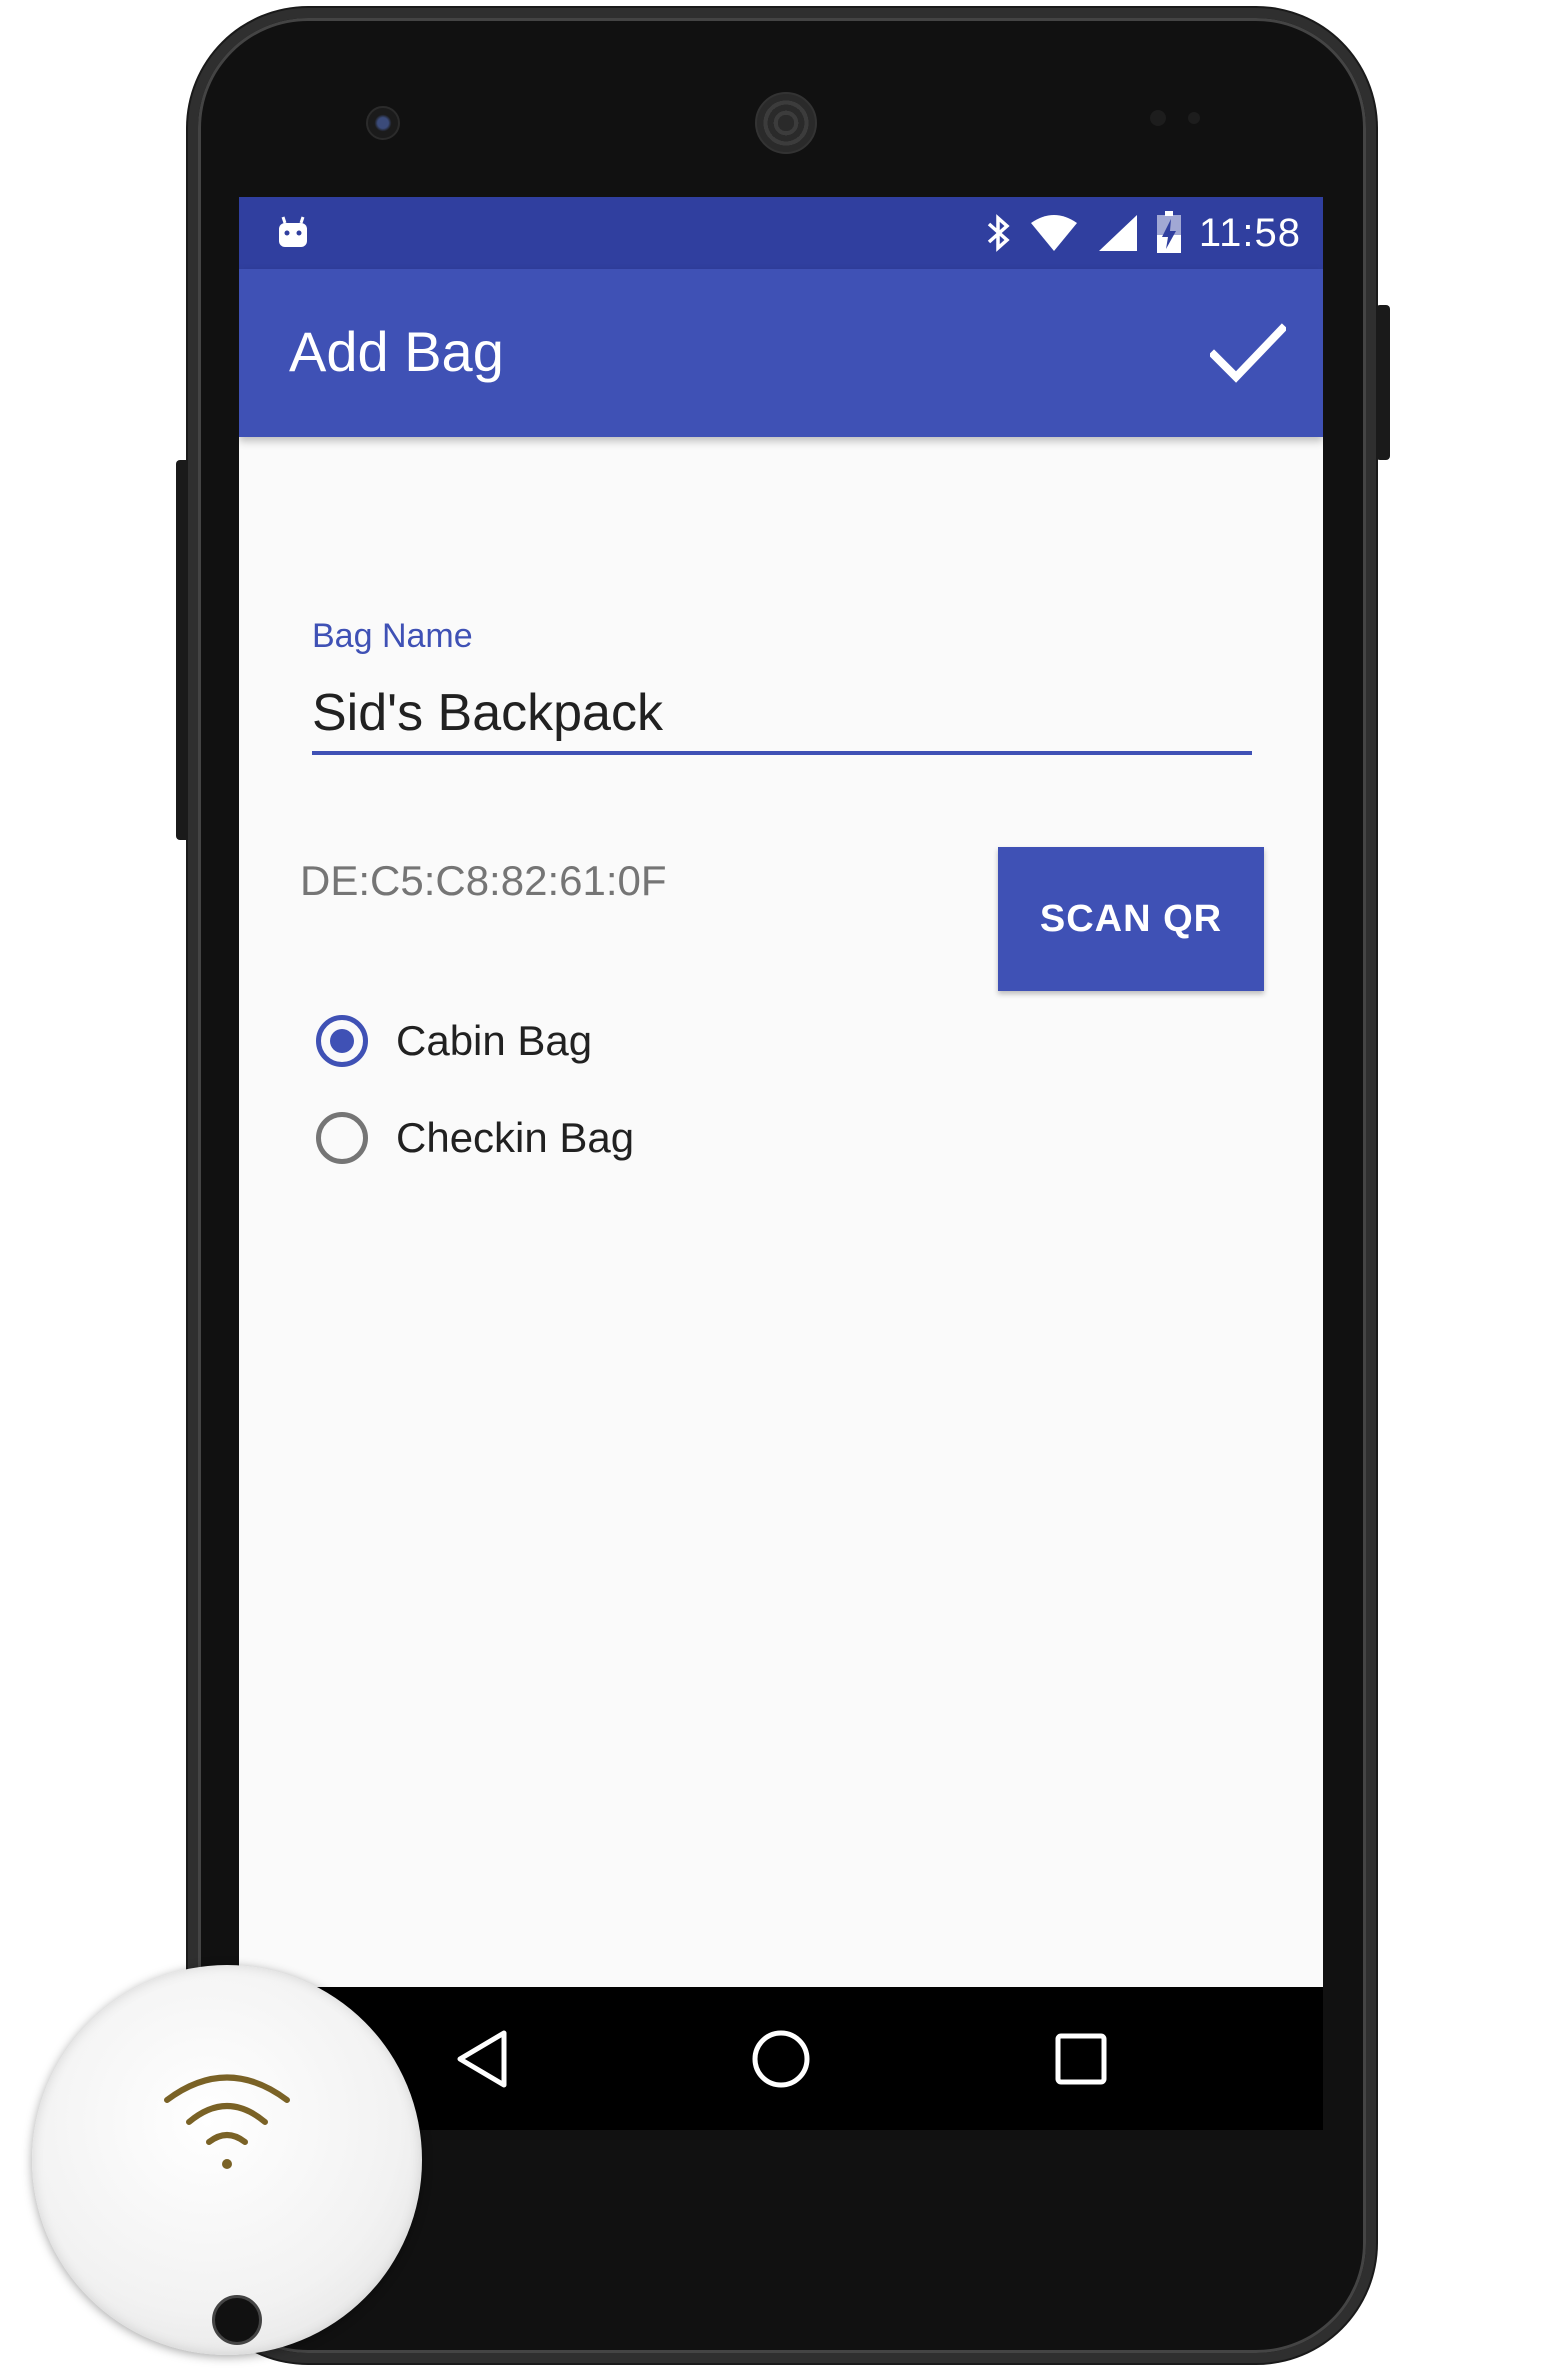 The image size is (1559, 2375). What do you see at coordinates (396, 351) in the screenshot?
I see `page-title: Add Bag` at bounding box center [396, 351].